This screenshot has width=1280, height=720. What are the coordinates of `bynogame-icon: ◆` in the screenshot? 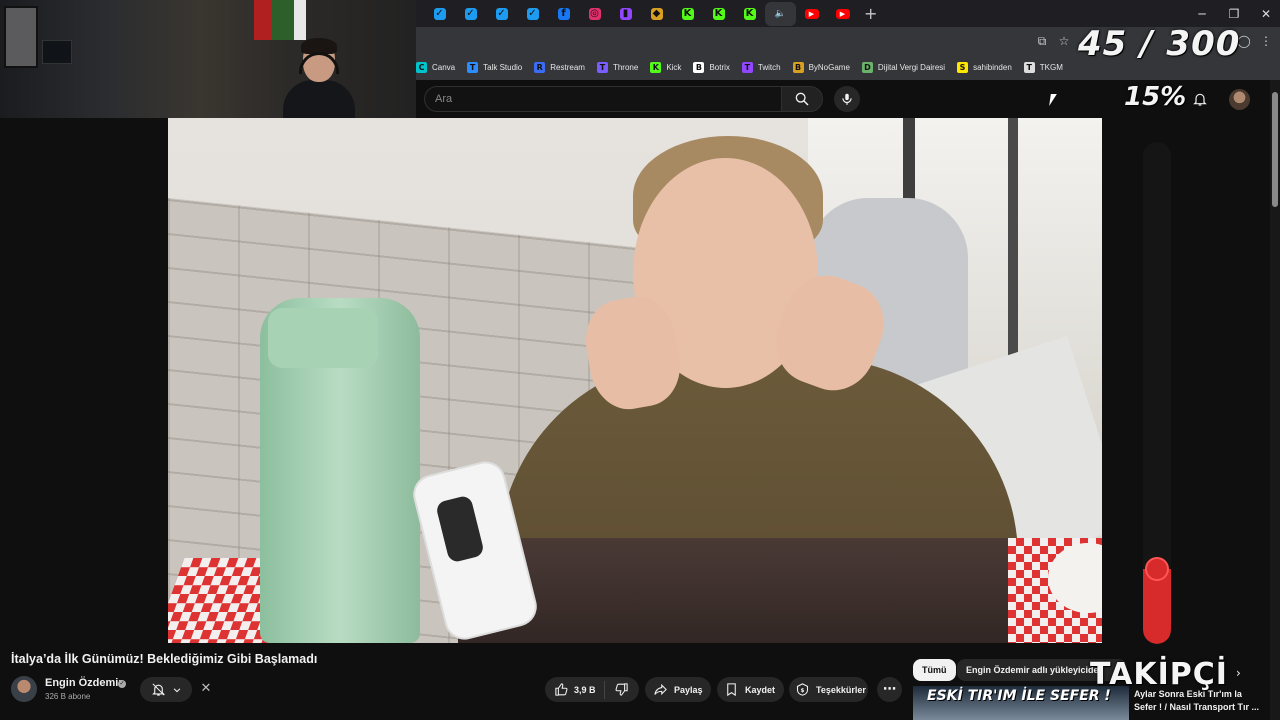 It's located at (656, 13).